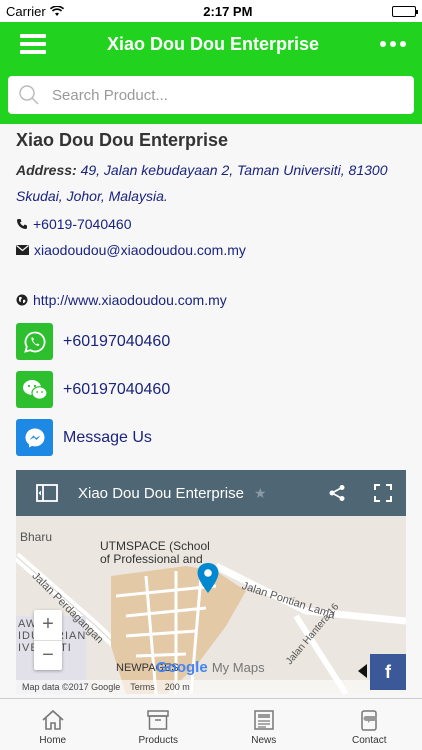  I want to click on search-bar, so click(211, 95).